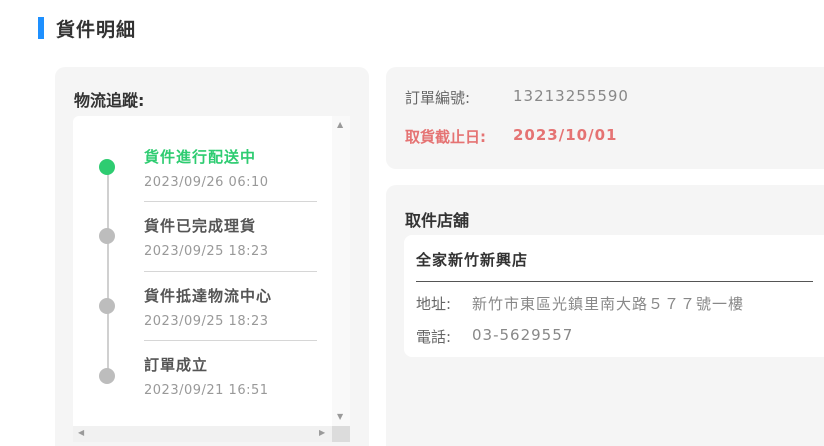 This screenshot has height=446, width=824. I want to click on timeline-step: 貨件進行配送中 2023/09/26 06:10, so click(204, 153).